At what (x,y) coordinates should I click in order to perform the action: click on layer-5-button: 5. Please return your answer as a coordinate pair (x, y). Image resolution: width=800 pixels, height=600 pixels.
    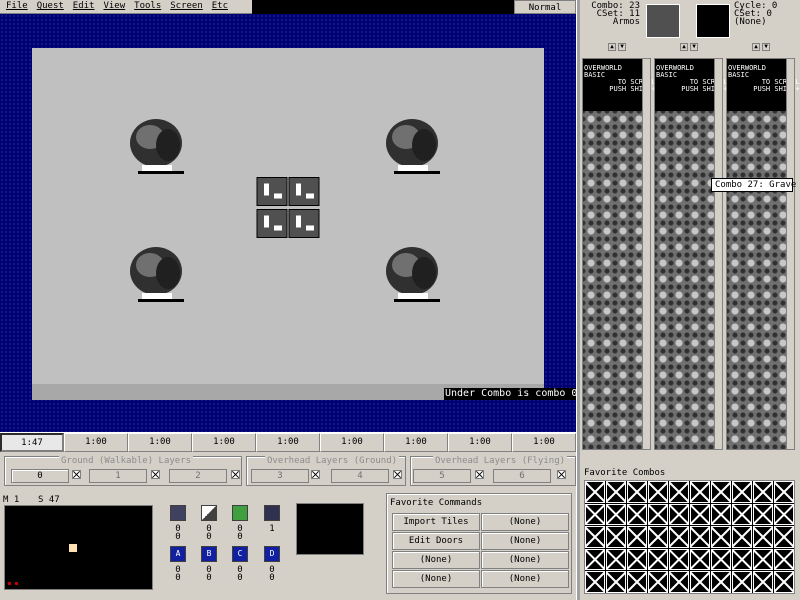
    Looking at the image, I should click on (442, 476).